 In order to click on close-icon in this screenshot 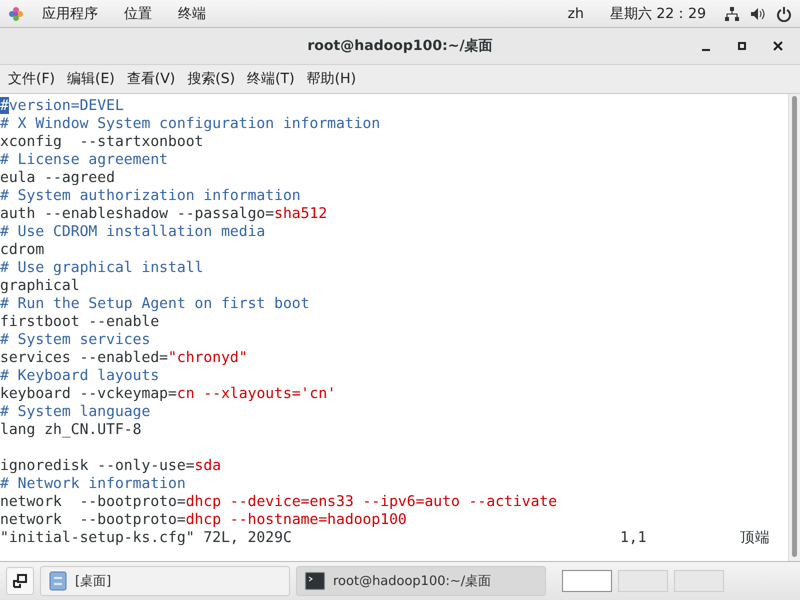, I will do `click(778, 46)`.